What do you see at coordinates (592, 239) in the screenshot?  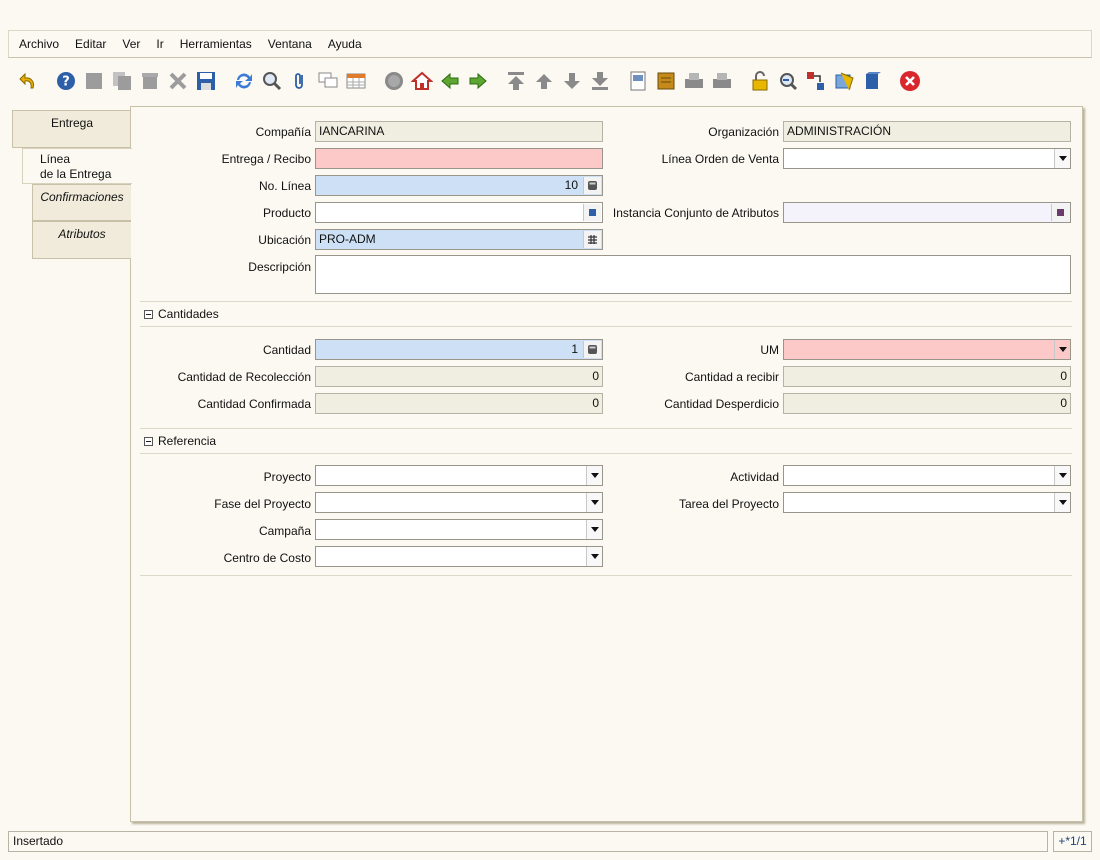 I see `locator-icon` at bounding box center [592, 239].